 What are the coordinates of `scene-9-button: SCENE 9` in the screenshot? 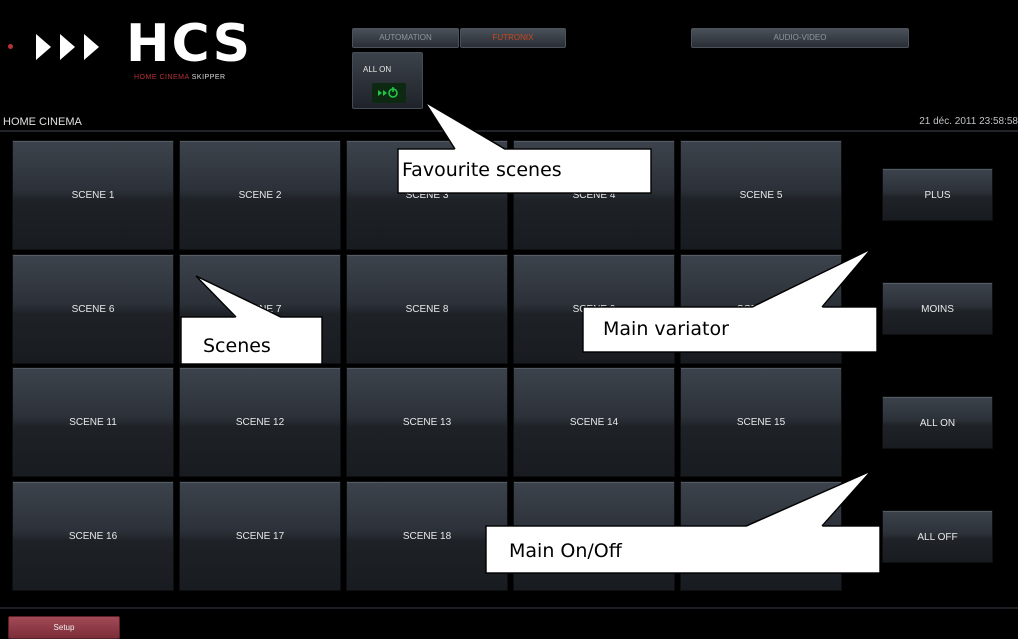 It's located at (594, 309).